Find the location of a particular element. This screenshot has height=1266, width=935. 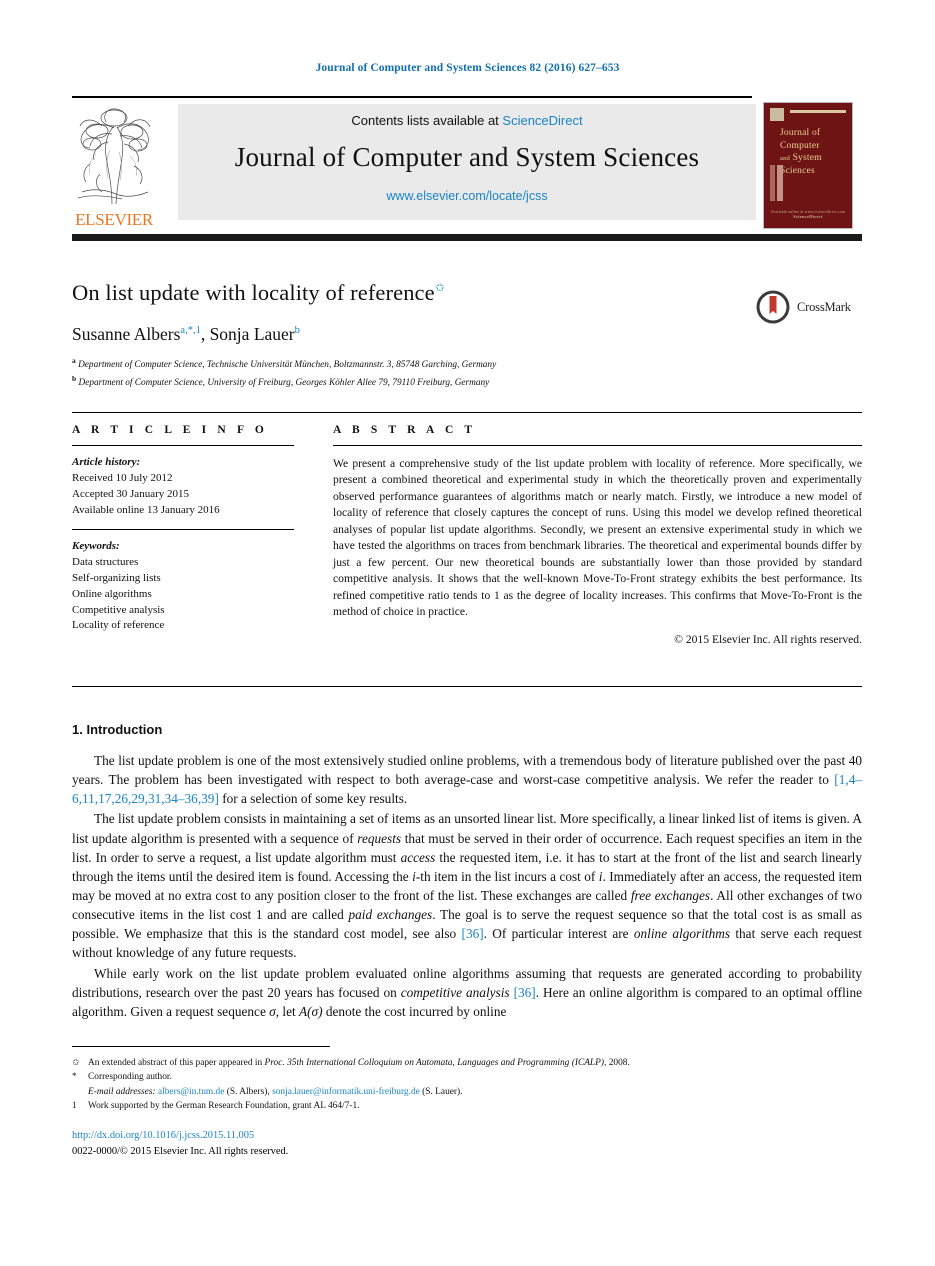

author-2-marks: b is located at coordinates (297, 330).